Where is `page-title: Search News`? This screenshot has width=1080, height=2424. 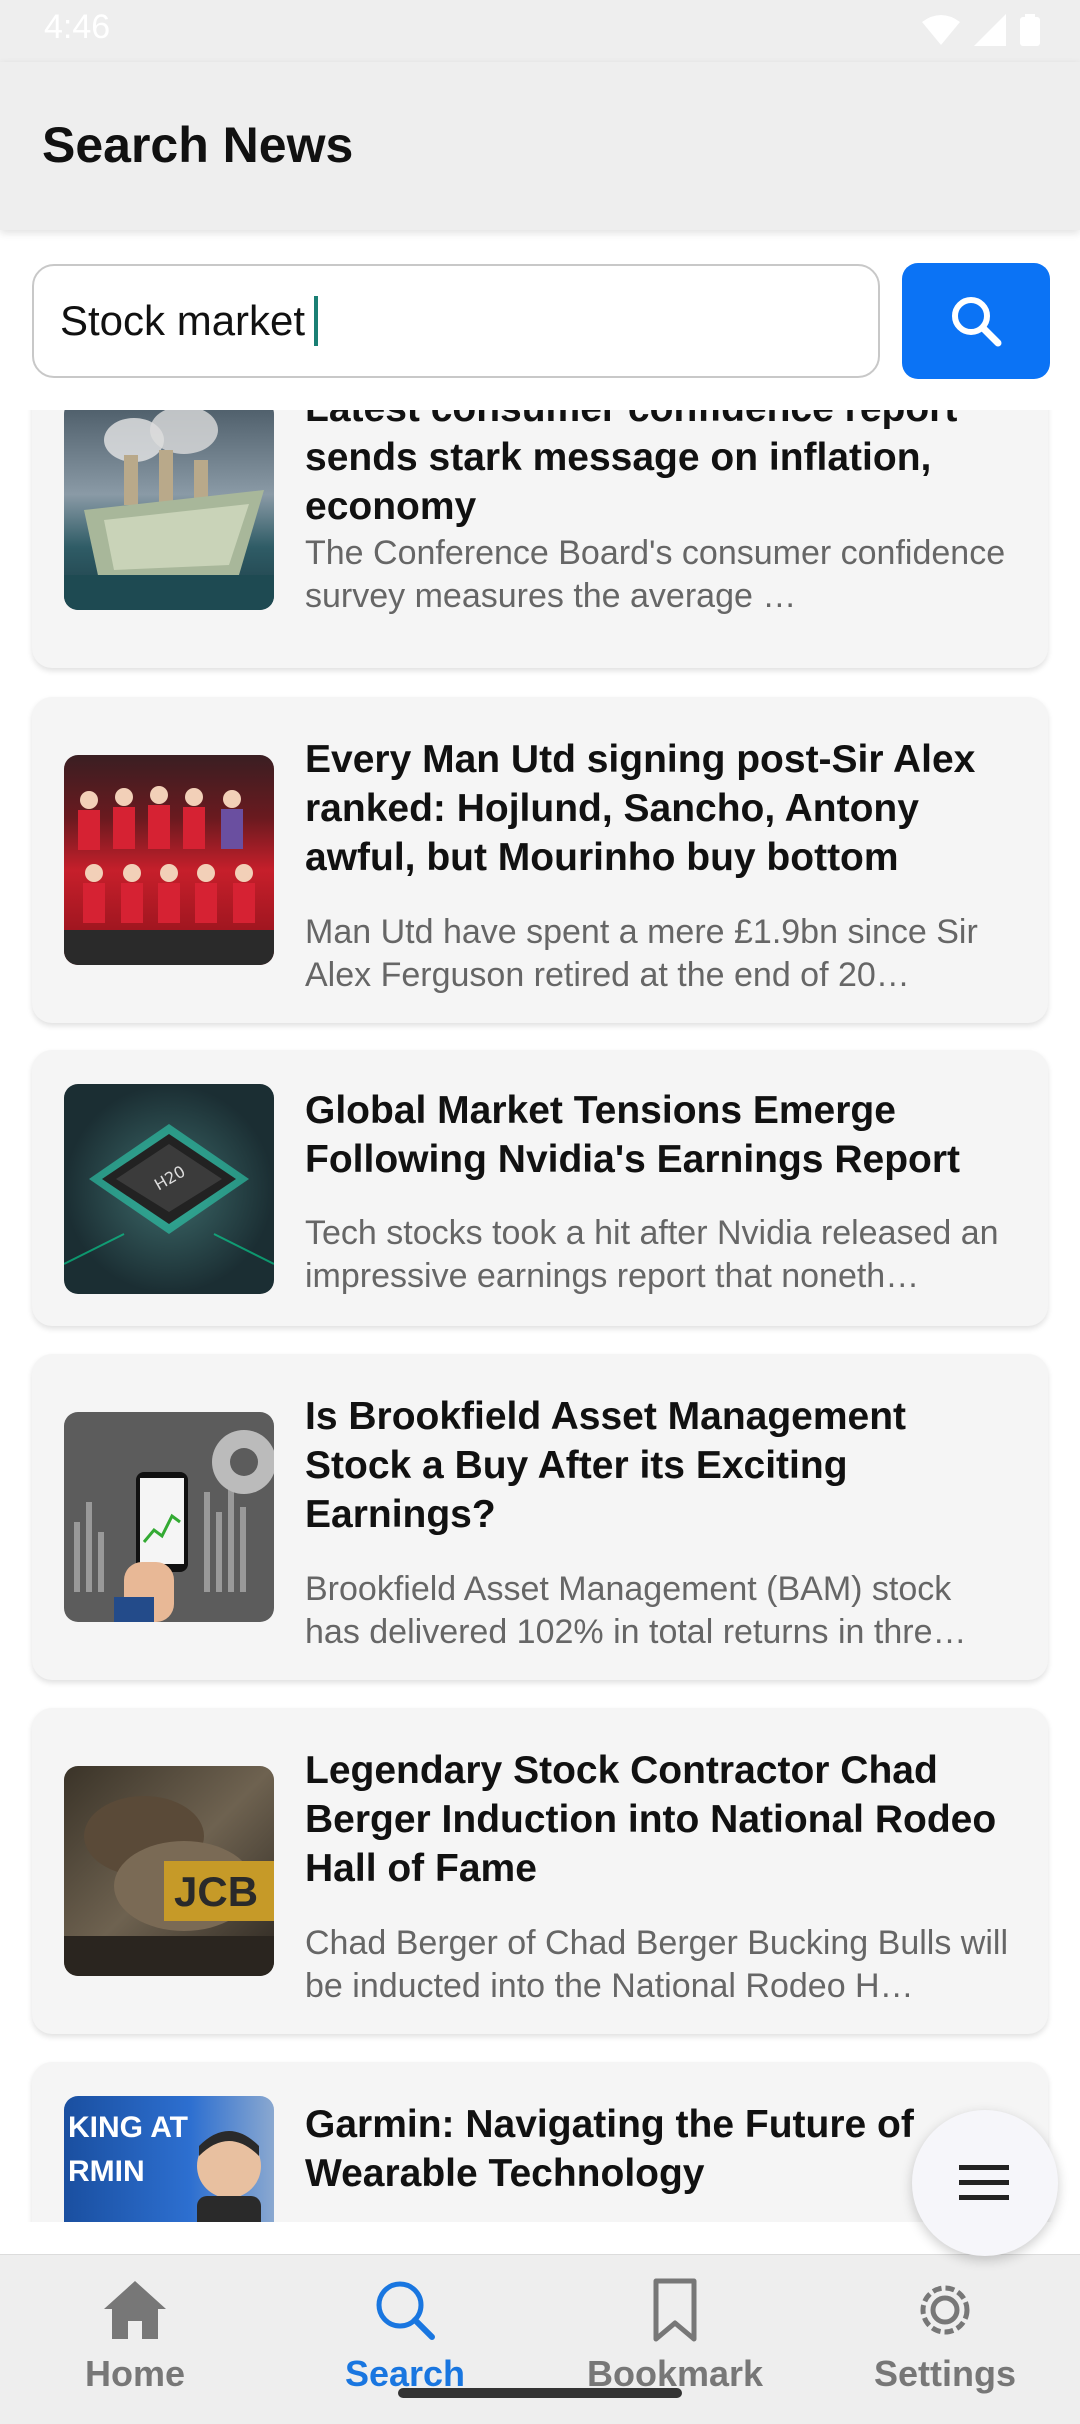
page-title: Search News is located at coordinates (198, 145).